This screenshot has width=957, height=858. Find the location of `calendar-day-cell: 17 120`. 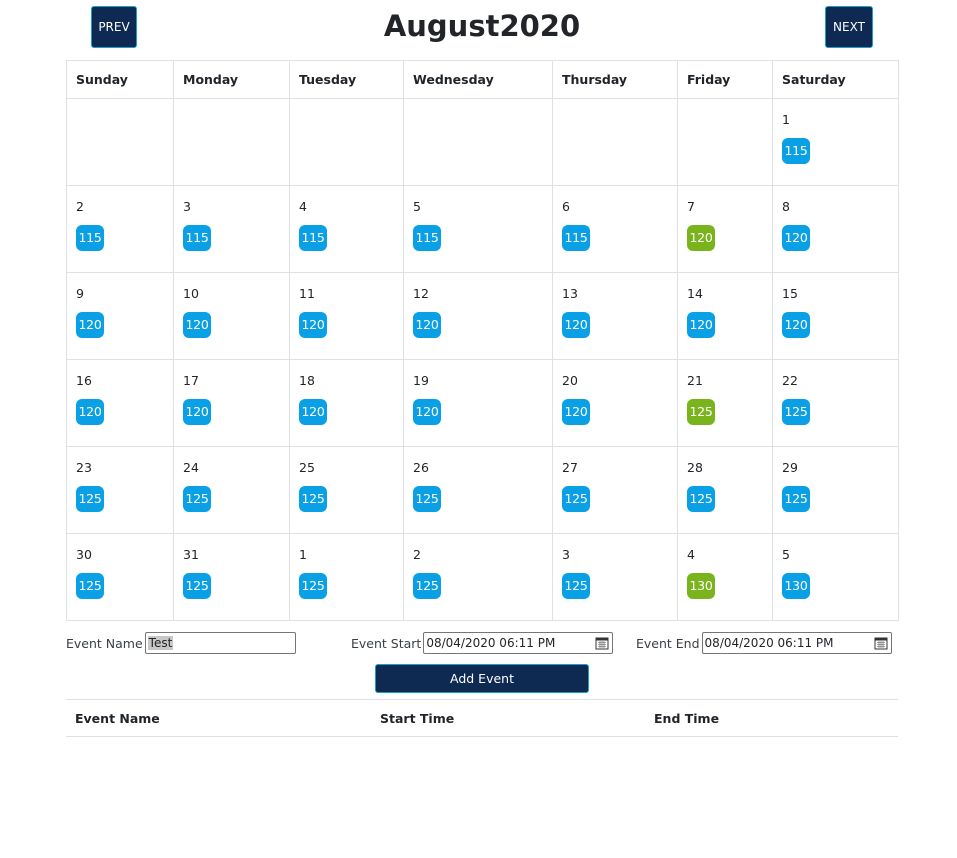

calendar-day-cell: 17 120 is located at coordinates (231, 403).